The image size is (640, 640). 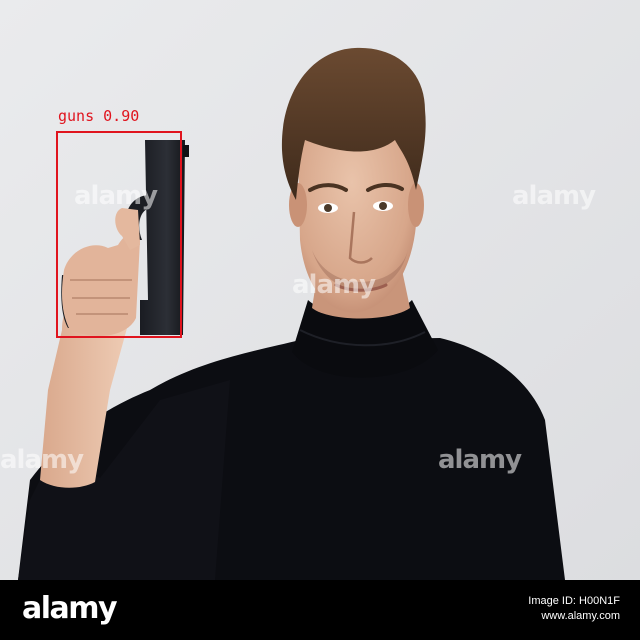 I want to click on image-id: Image ID: H00N1F, so click(x=574, y=601).